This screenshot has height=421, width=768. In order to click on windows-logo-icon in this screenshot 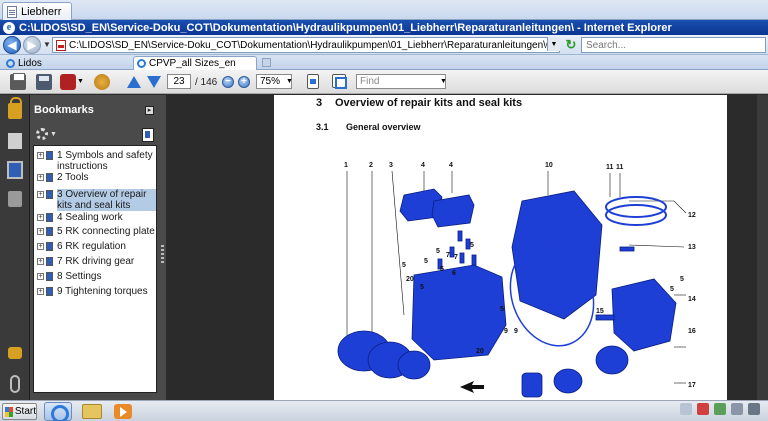, I will do `click(9, 411)`.